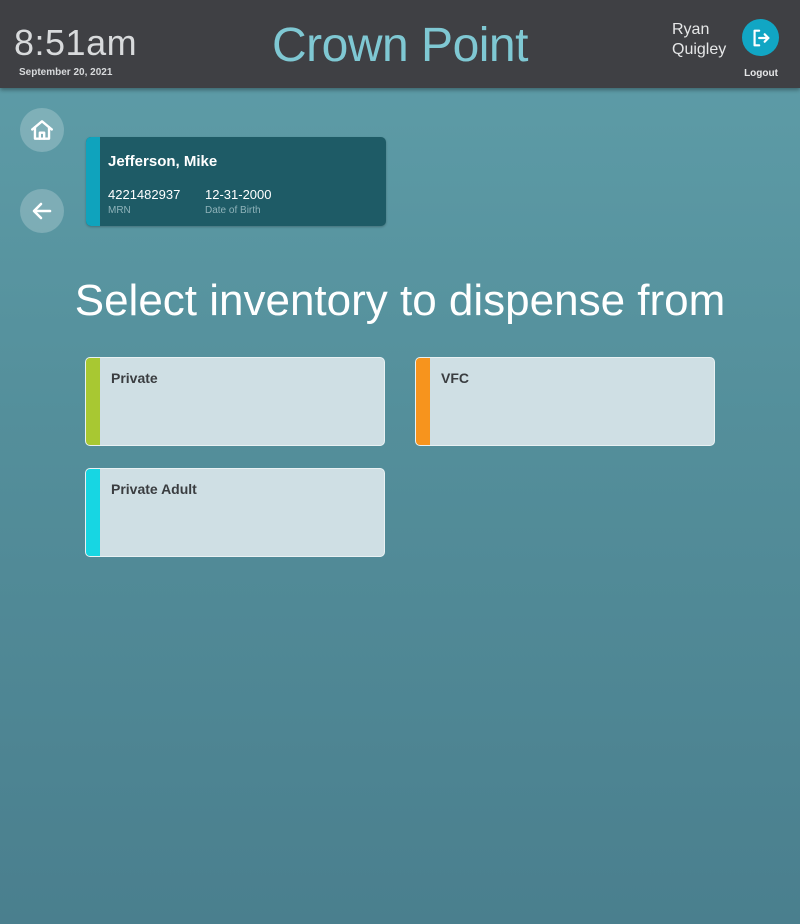 This screenshot has height=924, width=800. Describe the element at coordinates (699, 49) in the screenshot. I see `user-last-name: Quigley` at that location.